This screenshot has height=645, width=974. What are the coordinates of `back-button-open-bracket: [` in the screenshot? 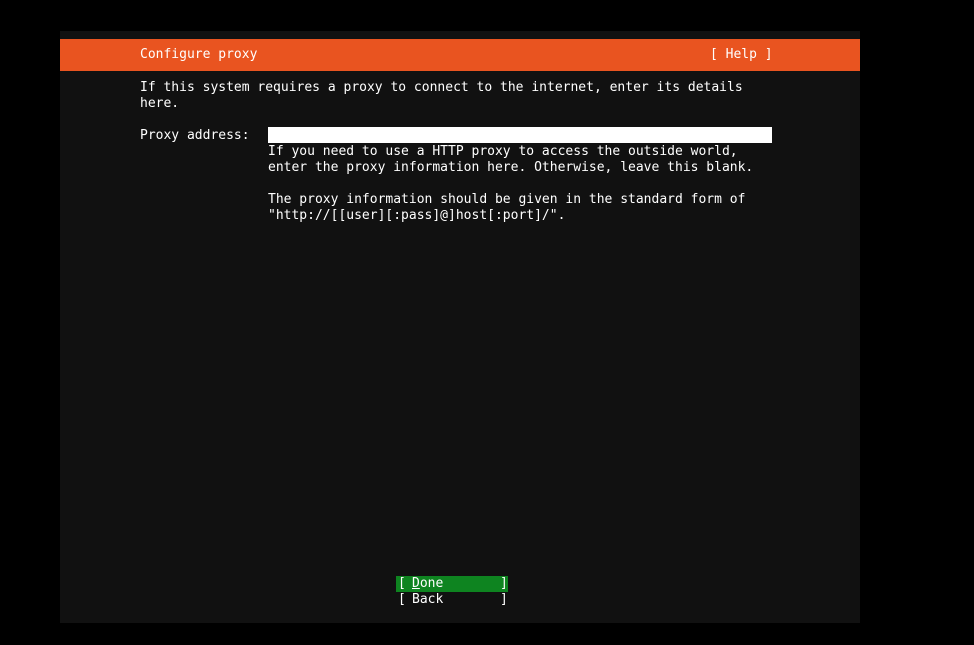 It's located at (402, 599).